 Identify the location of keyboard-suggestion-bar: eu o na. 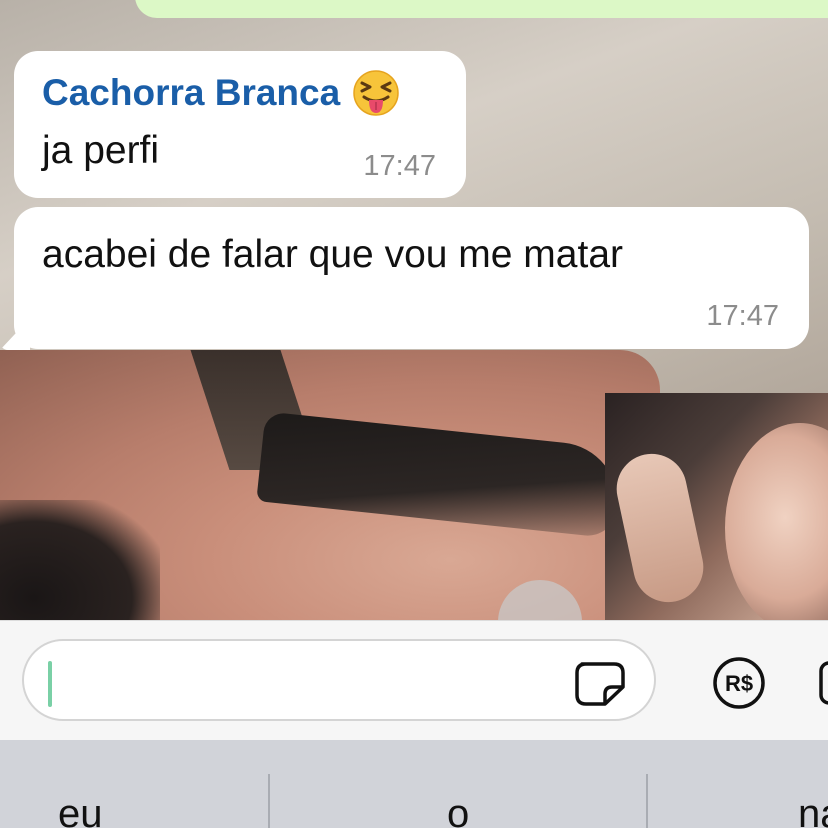
(414, 784).